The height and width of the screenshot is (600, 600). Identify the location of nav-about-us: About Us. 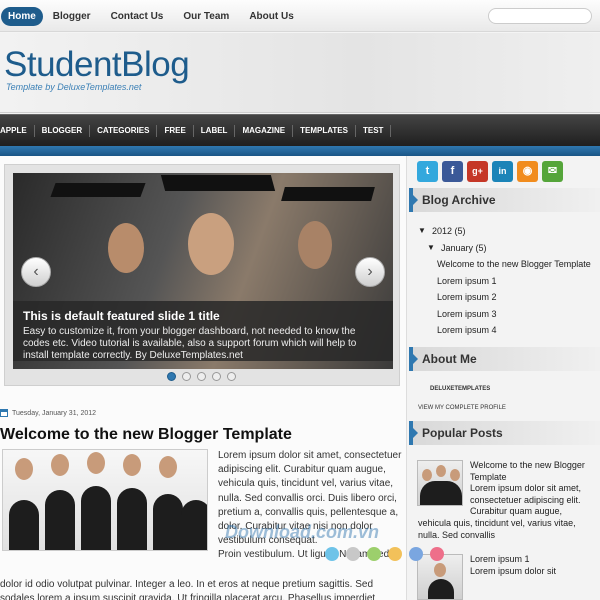
(271, 16).